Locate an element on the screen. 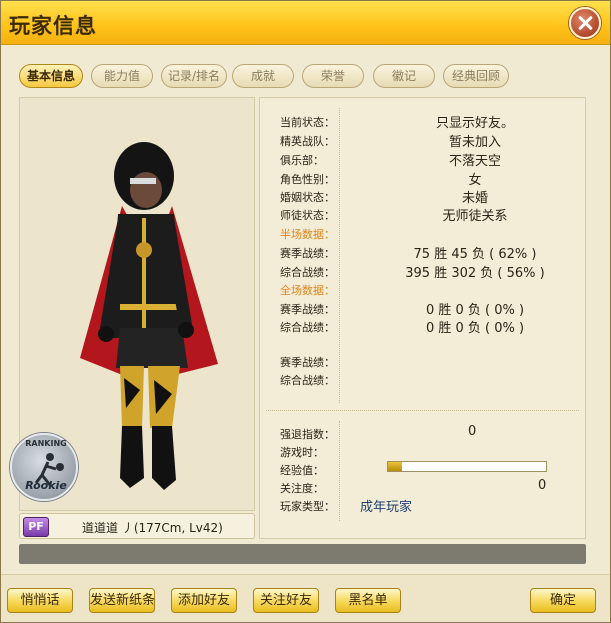  half-court-section-label: 半场数据： is located at coordinates (307, 234).